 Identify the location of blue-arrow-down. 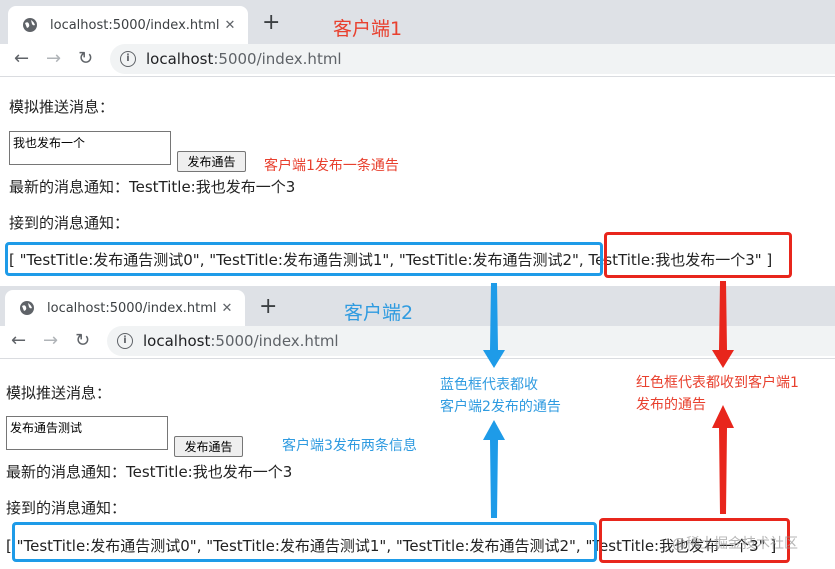
(494, 325).